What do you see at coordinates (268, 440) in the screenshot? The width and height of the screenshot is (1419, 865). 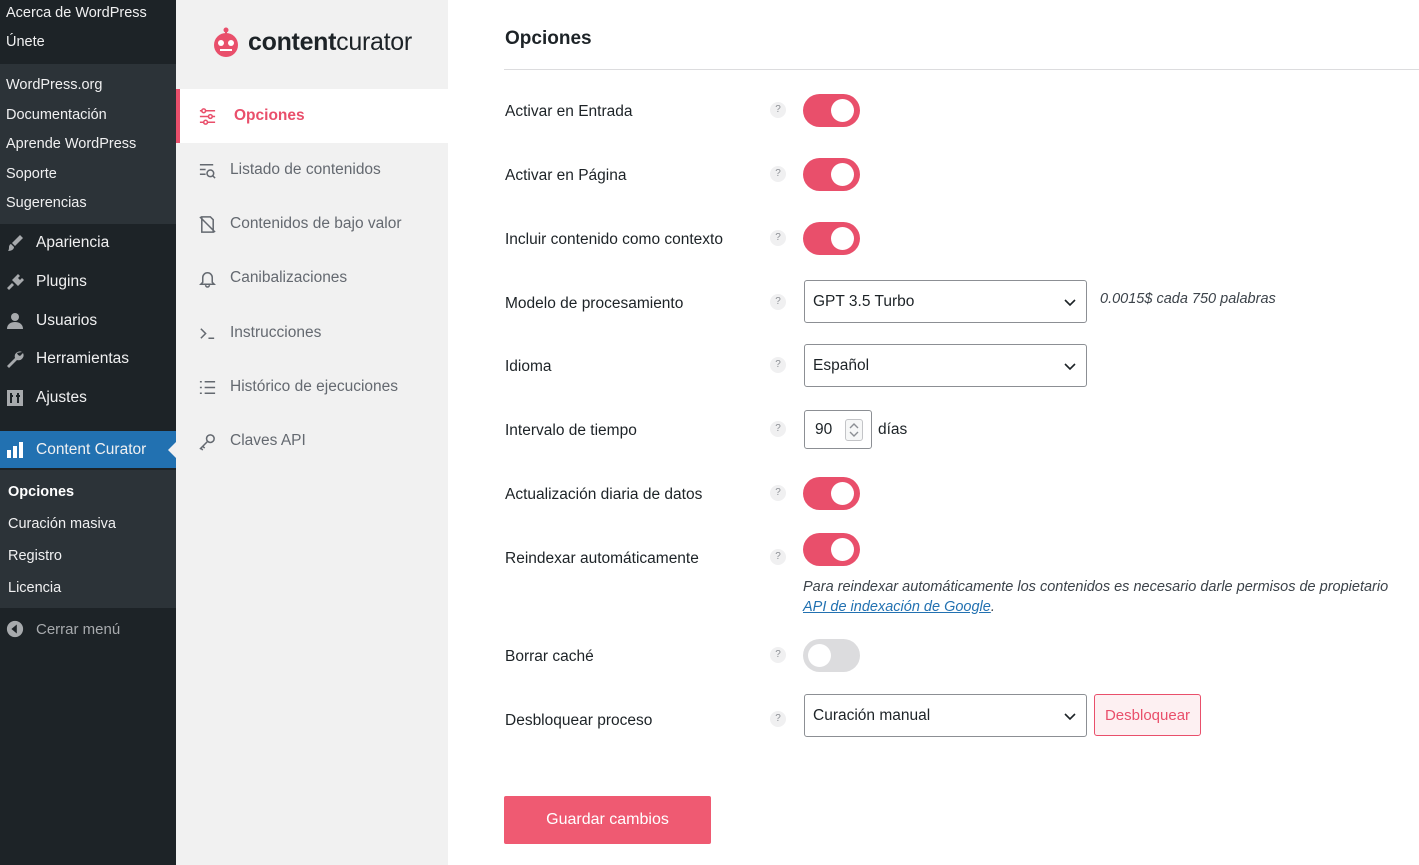 I see `nav-label: Claves API` at bounding box center [268, 440].